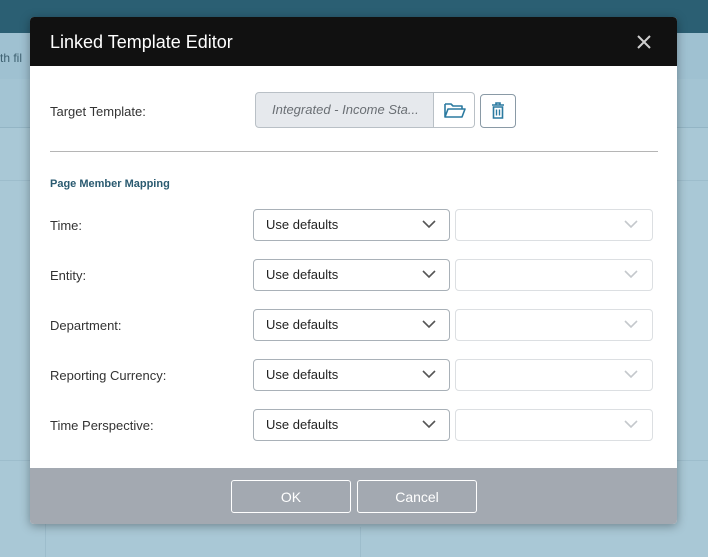 The width and height of the screenshot is (708, 557). Describe the element at coordinates (353, 496) in the screenshot. I see `dialog-footer: OK Cancel` at that location.